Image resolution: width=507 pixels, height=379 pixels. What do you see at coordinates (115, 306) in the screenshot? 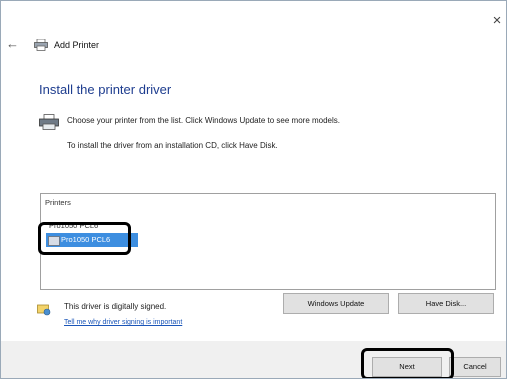
I see `driver-signed-text: This driver is digitally signed.` at bounding box center [115, 306].